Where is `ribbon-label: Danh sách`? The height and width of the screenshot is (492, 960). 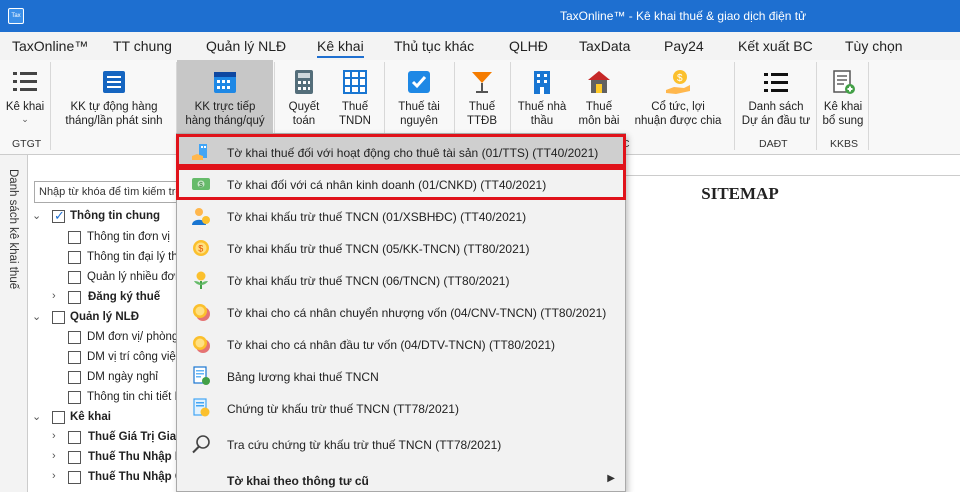
ribbon-label: Danh sách is located at coordinates (776, 107).